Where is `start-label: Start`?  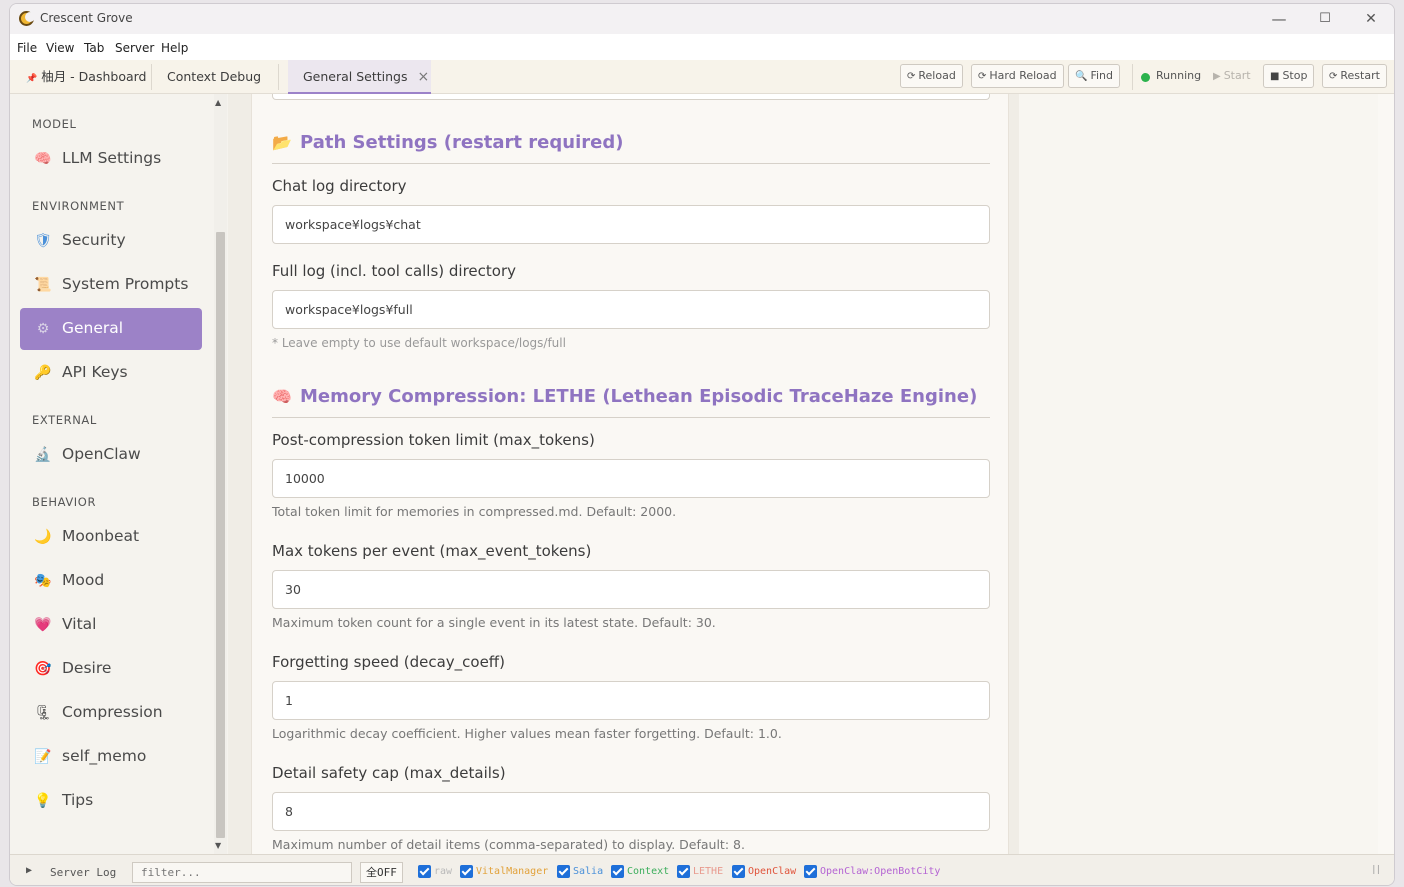
start-label: Start is located at coordinates (1237, 75).